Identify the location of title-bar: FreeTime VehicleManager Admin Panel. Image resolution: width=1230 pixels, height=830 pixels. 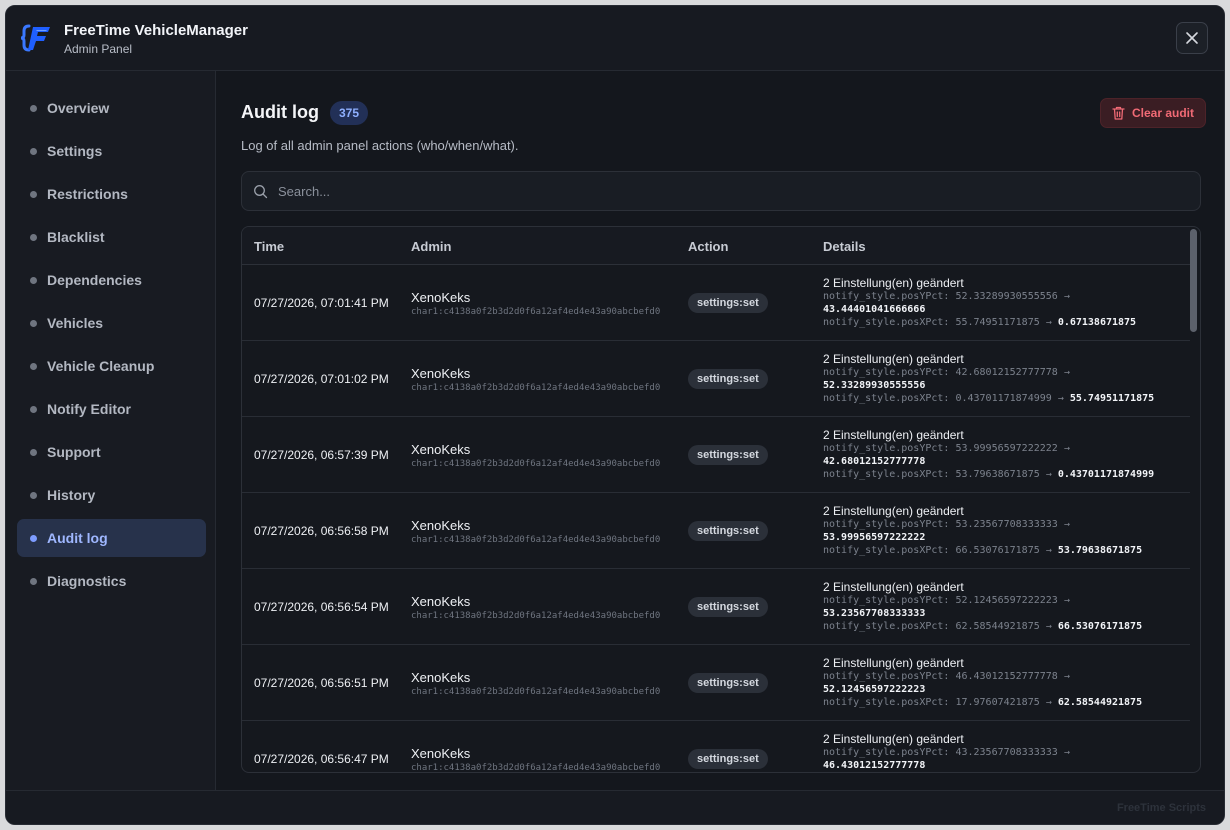
(615, 38).